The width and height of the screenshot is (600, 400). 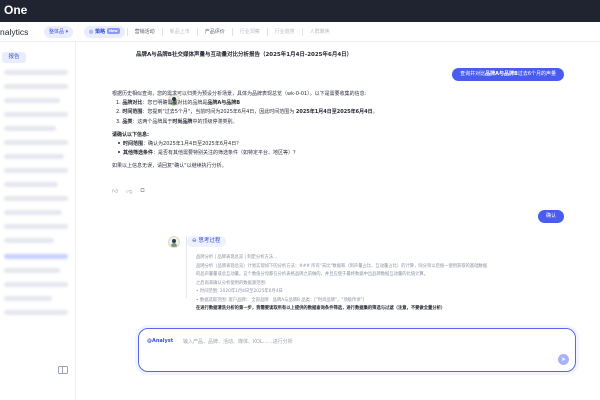 What do you see at coordinates (285, 32) in the screenshot?
I see `tab-industry-trend: 行业趋势` at bounding box center [285, 32].